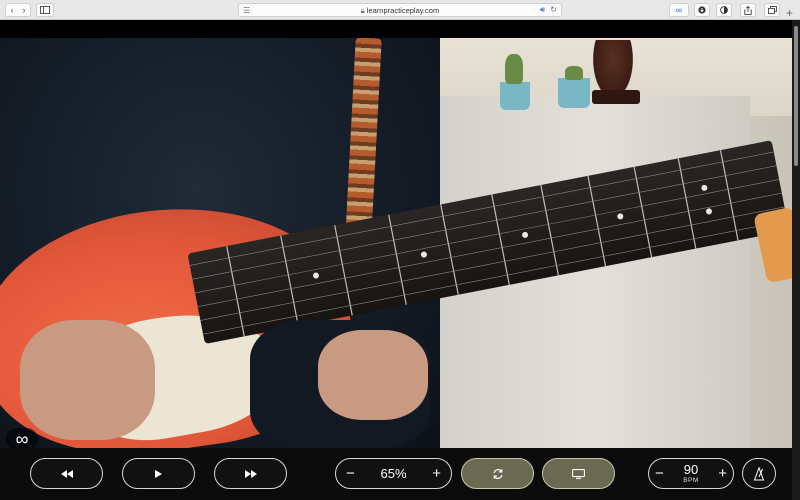 The image size is (800, 500). What do you see at coordinates (403, 10) in the screenshot?
I see `url-text: learnpracticeplay.com` at bounding box center [403, 10].